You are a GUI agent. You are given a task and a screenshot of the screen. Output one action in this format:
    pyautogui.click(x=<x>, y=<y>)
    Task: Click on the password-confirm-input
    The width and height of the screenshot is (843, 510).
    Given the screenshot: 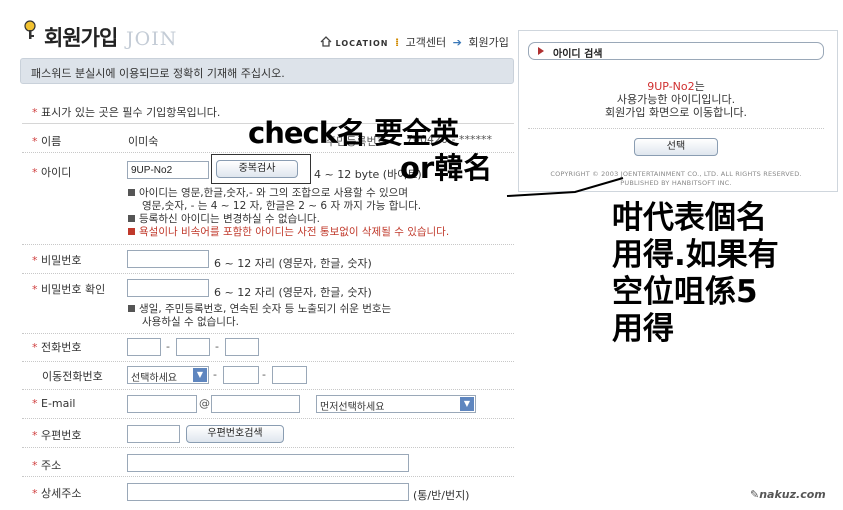 What is the action you would take?
    pyautogui.click(x=168, y=288)
    